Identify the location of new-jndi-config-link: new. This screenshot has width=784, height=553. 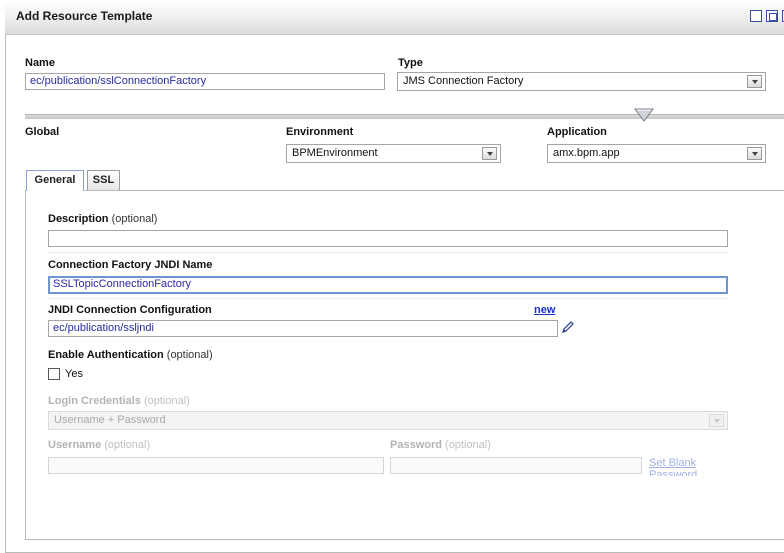
(544, 310).